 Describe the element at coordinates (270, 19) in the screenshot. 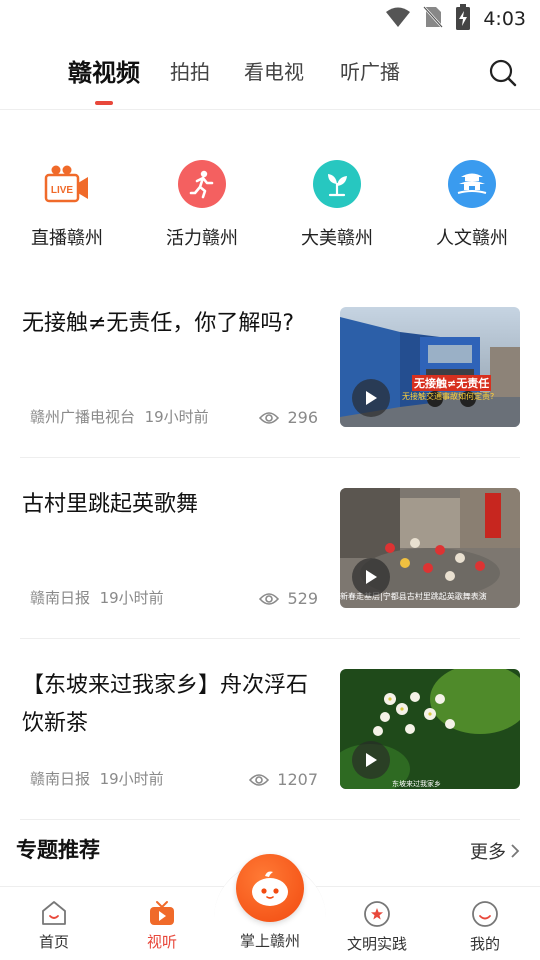

I see `status-bar: 4:03` at that location.